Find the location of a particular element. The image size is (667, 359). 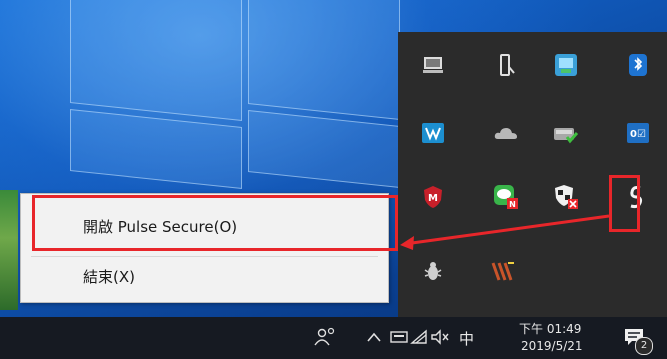

callout-arrow is located at coordinates (505, 232).